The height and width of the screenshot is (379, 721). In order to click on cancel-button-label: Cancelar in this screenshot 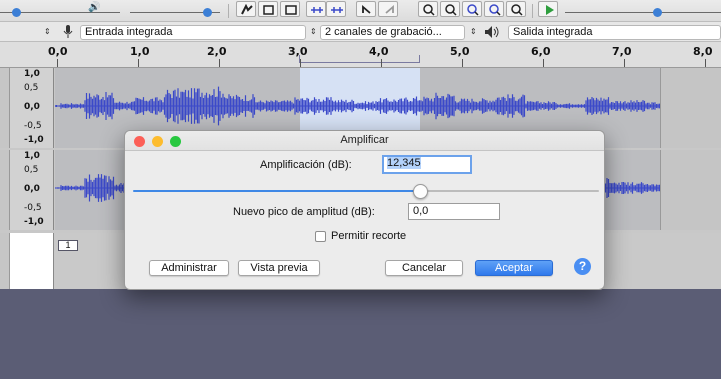, I will do `click(424, 268)`.